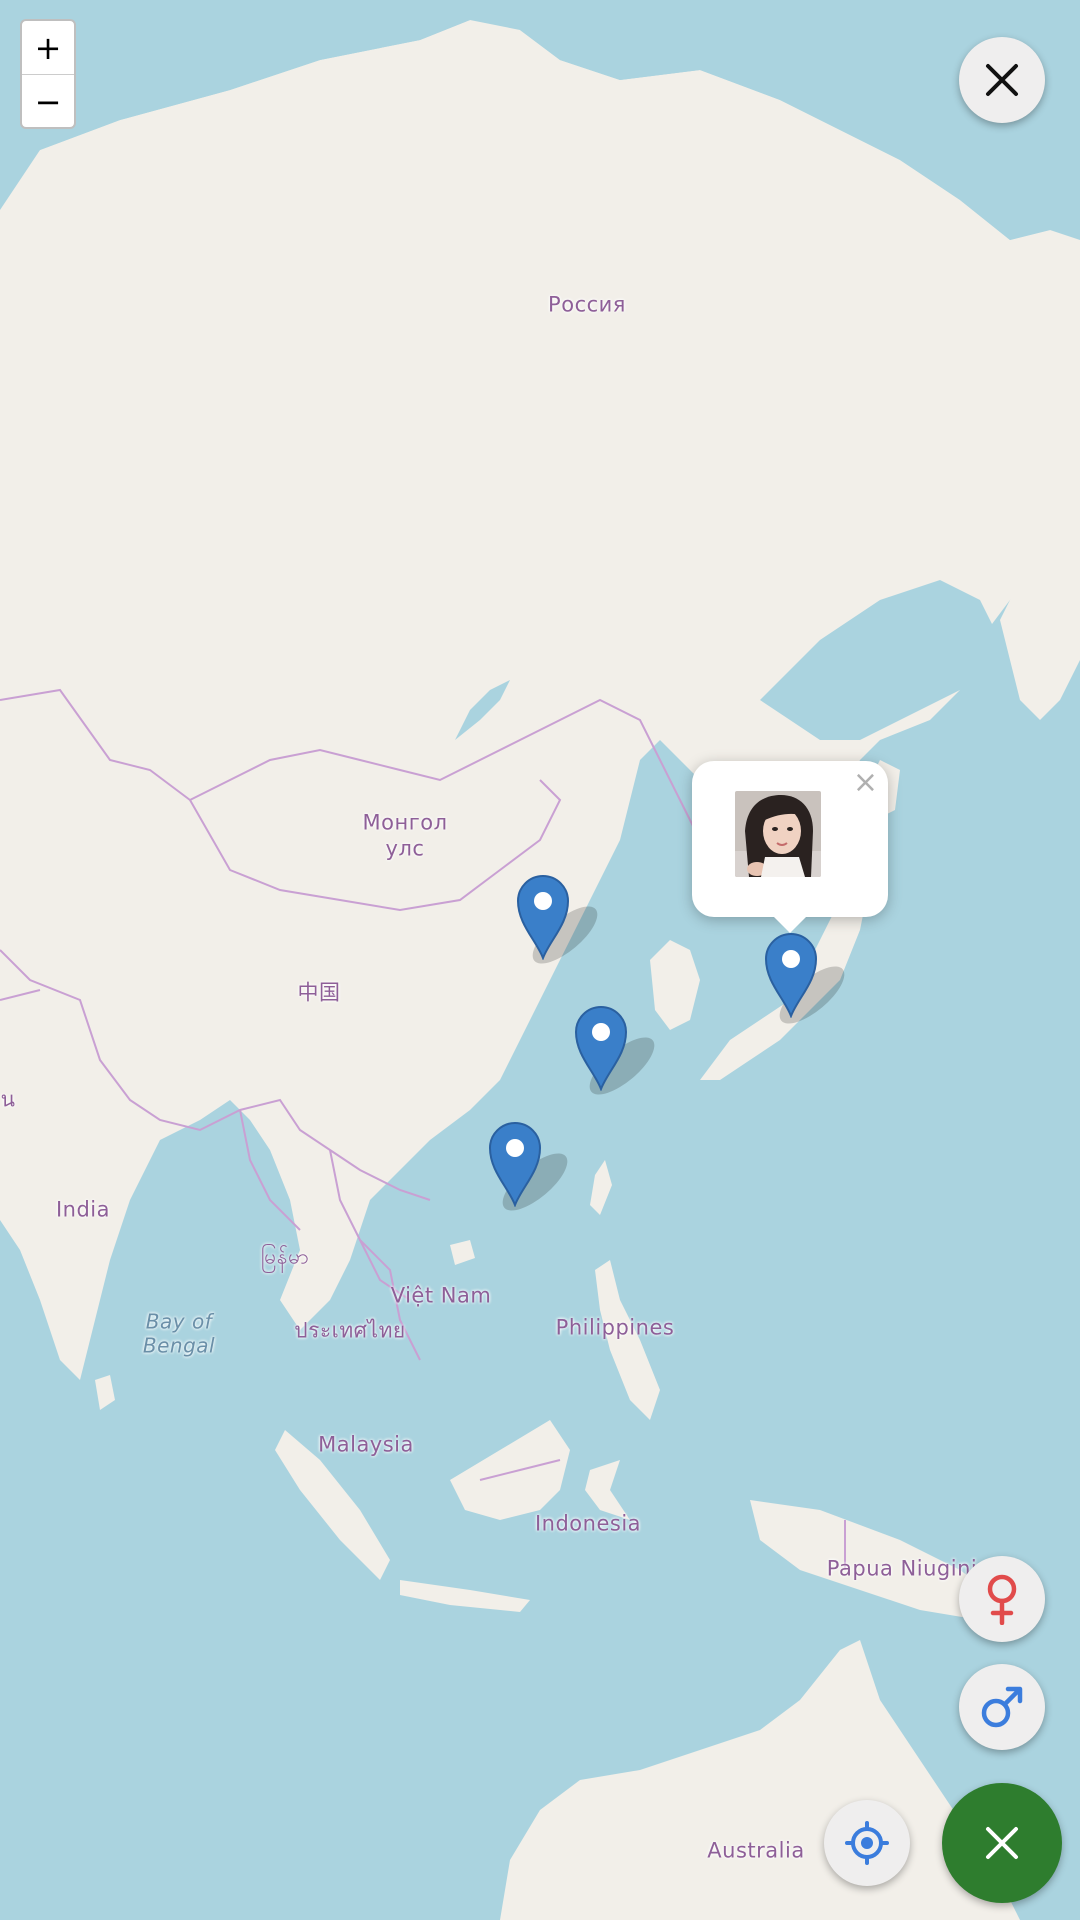  What do you see at coordinates (366, 1444) in the screenshot?
I see `label-malaysia: Malaysia` at bounding box center [366, 1444].